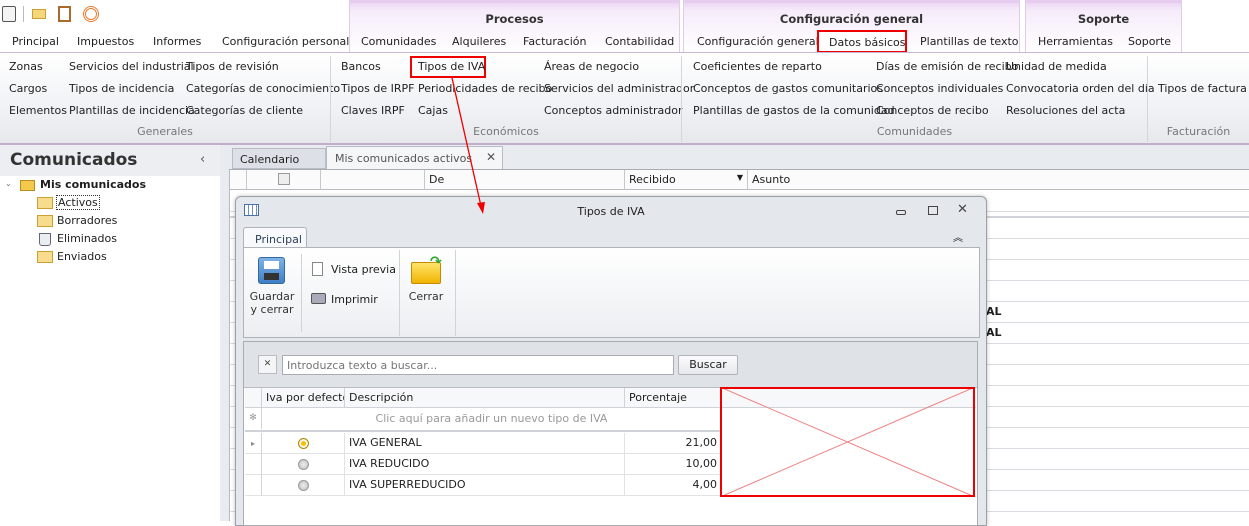  I want to click on minimize-button, so click(901, 212).